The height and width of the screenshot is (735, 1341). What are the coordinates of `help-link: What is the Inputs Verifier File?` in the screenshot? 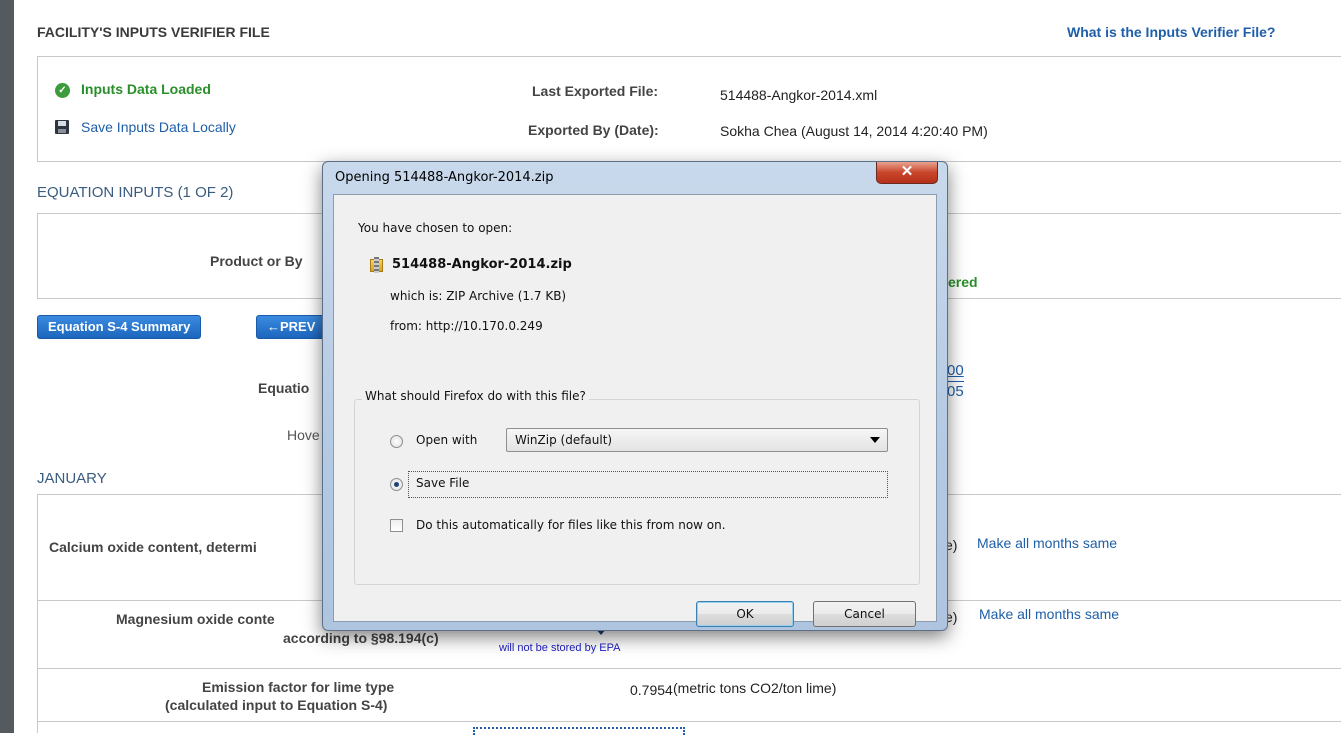 It's located at (1171, 32).